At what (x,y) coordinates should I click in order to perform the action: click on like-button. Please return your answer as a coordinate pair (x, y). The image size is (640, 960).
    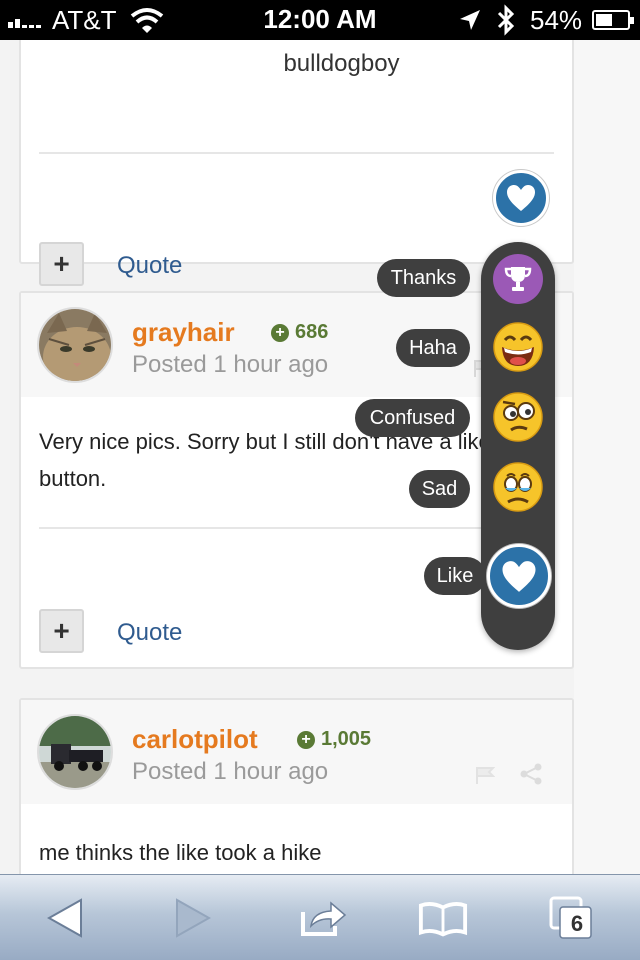
    Looking at the image, I should click on (521, 198).